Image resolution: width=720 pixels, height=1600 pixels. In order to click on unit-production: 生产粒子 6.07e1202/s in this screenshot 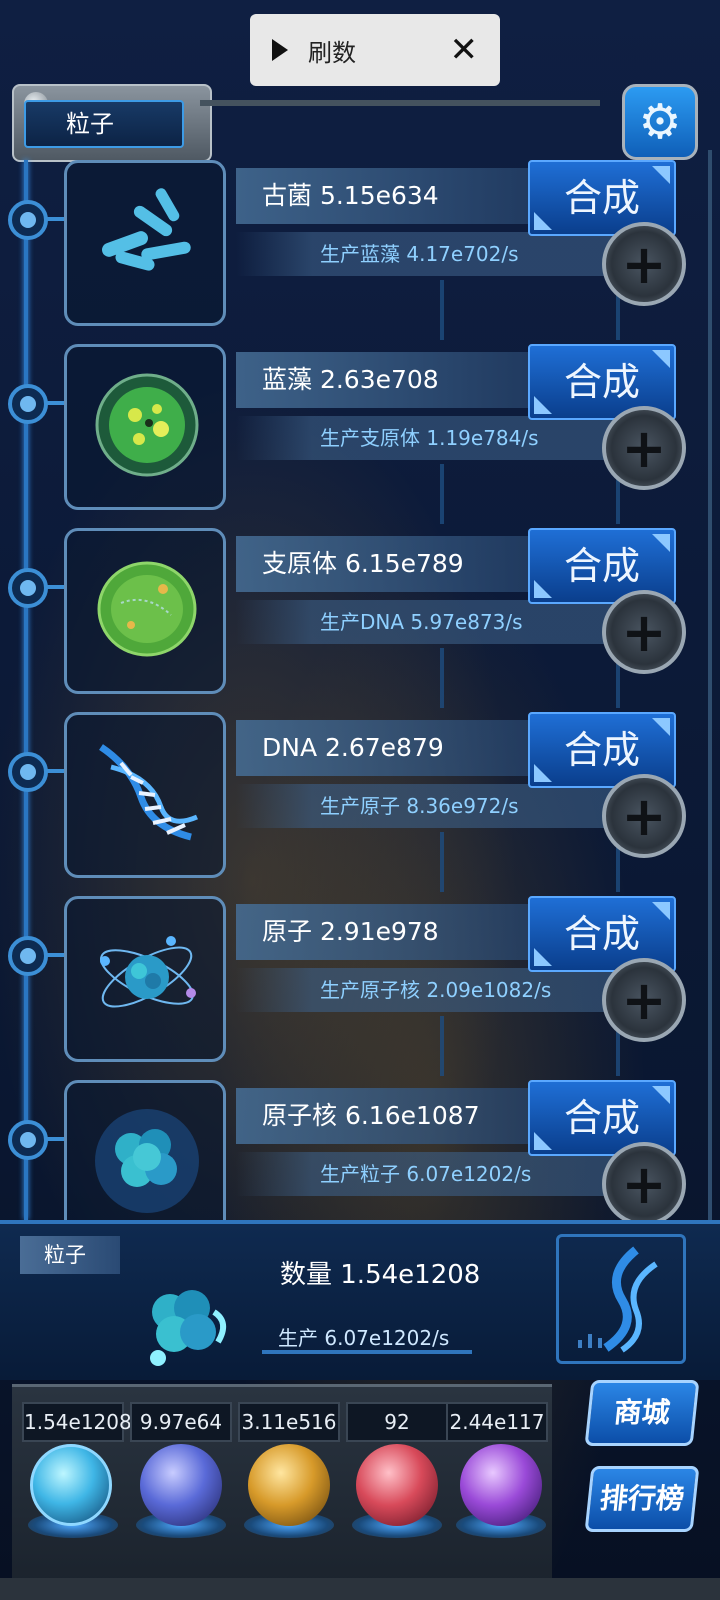, I will do `click(426, 1174)`.